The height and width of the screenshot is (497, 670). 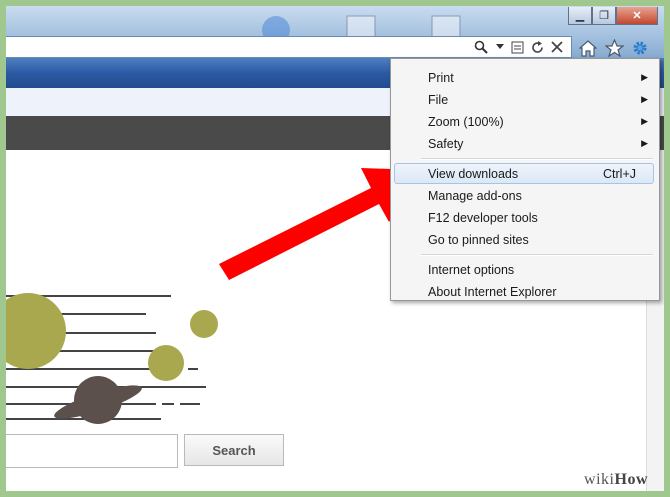 I want to click on command-icons, so click(x=614, y=48).